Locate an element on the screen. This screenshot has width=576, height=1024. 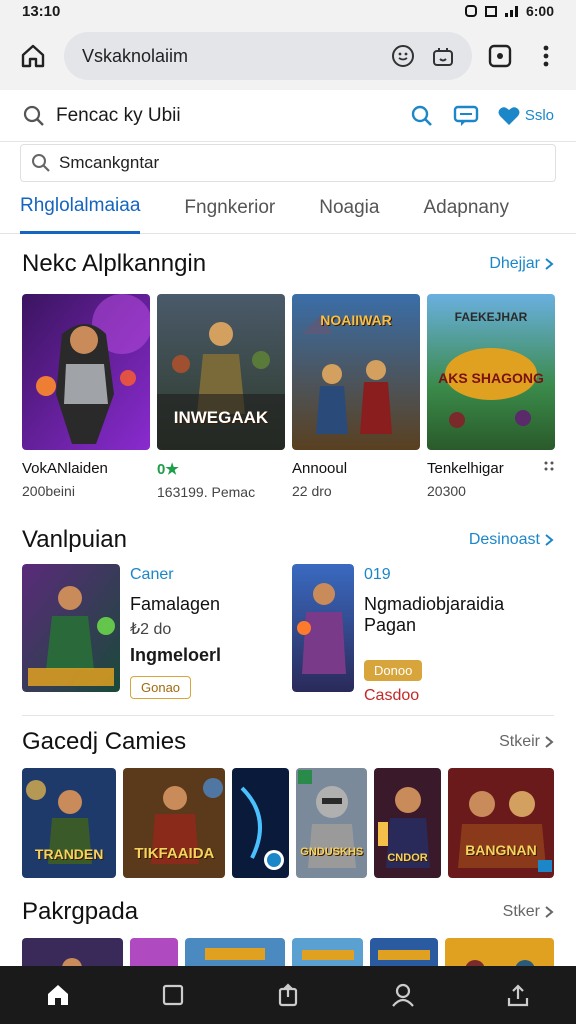
featured-info: Caner Famalagen ₺2 do Ingmeloerl Gonao is located at coordinates (207, 634).